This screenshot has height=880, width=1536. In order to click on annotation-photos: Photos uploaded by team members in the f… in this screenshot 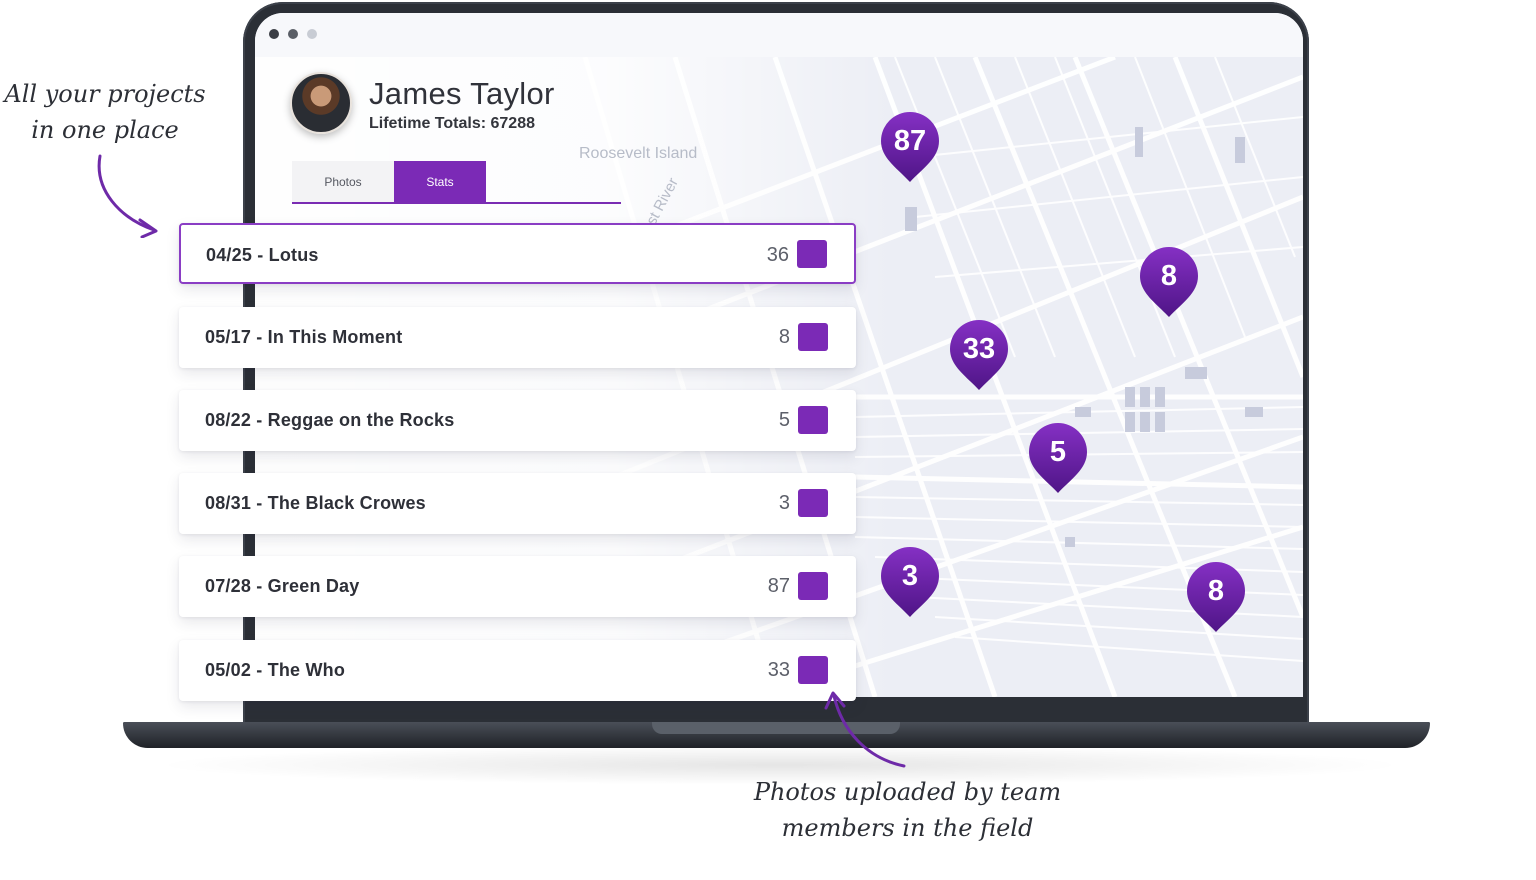, I will do `click(907, 810)`.